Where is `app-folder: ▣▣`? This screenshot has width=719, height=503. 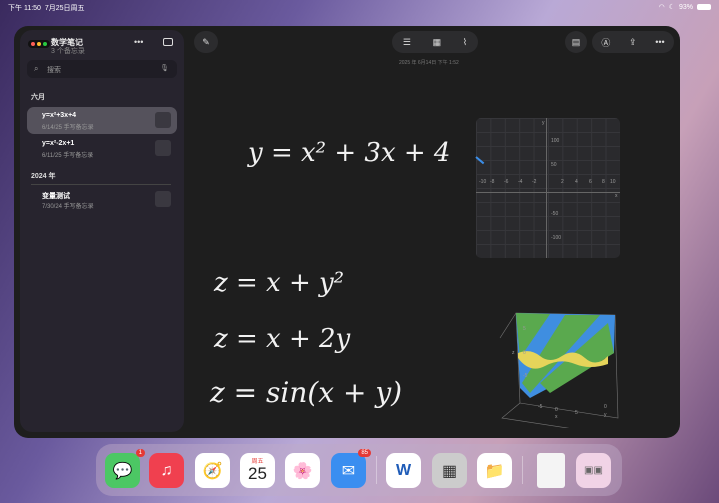 app-folder: ▣▣ is located at coordinates (593, 470).